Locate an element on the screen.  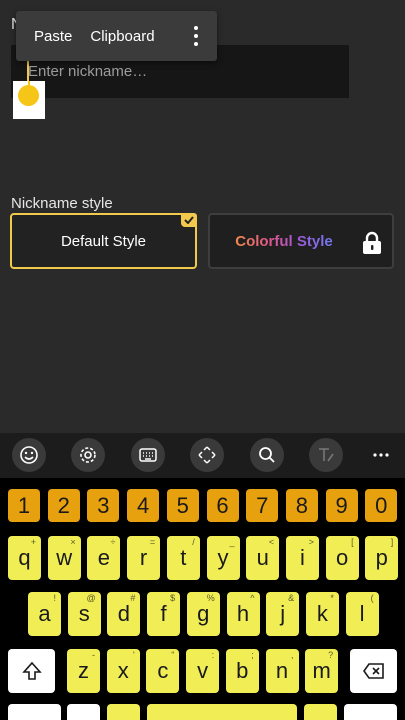
key-m-label: m is located at coordinates (321, 670).